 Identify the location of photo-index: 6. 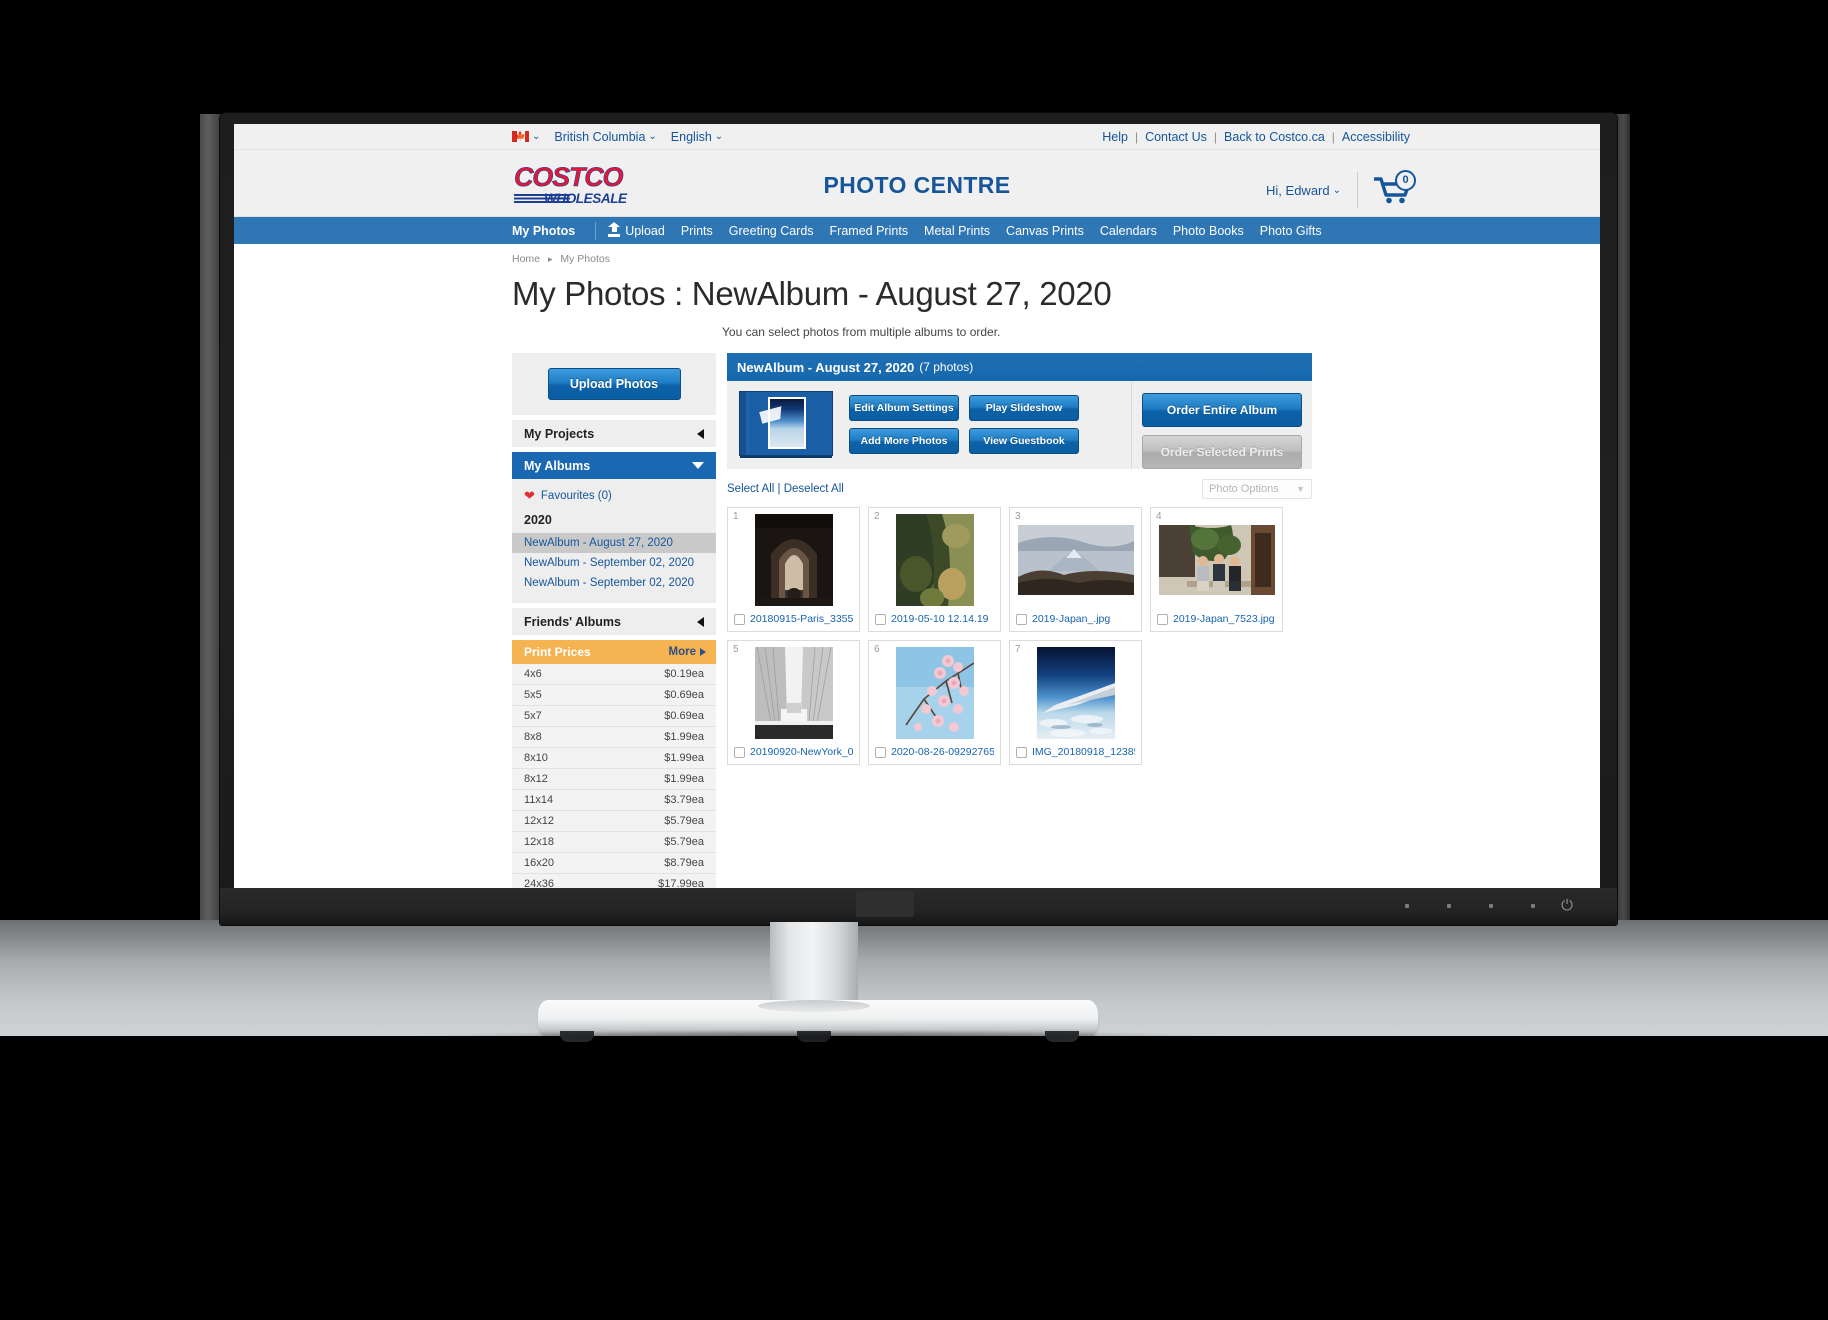
(877, 649).